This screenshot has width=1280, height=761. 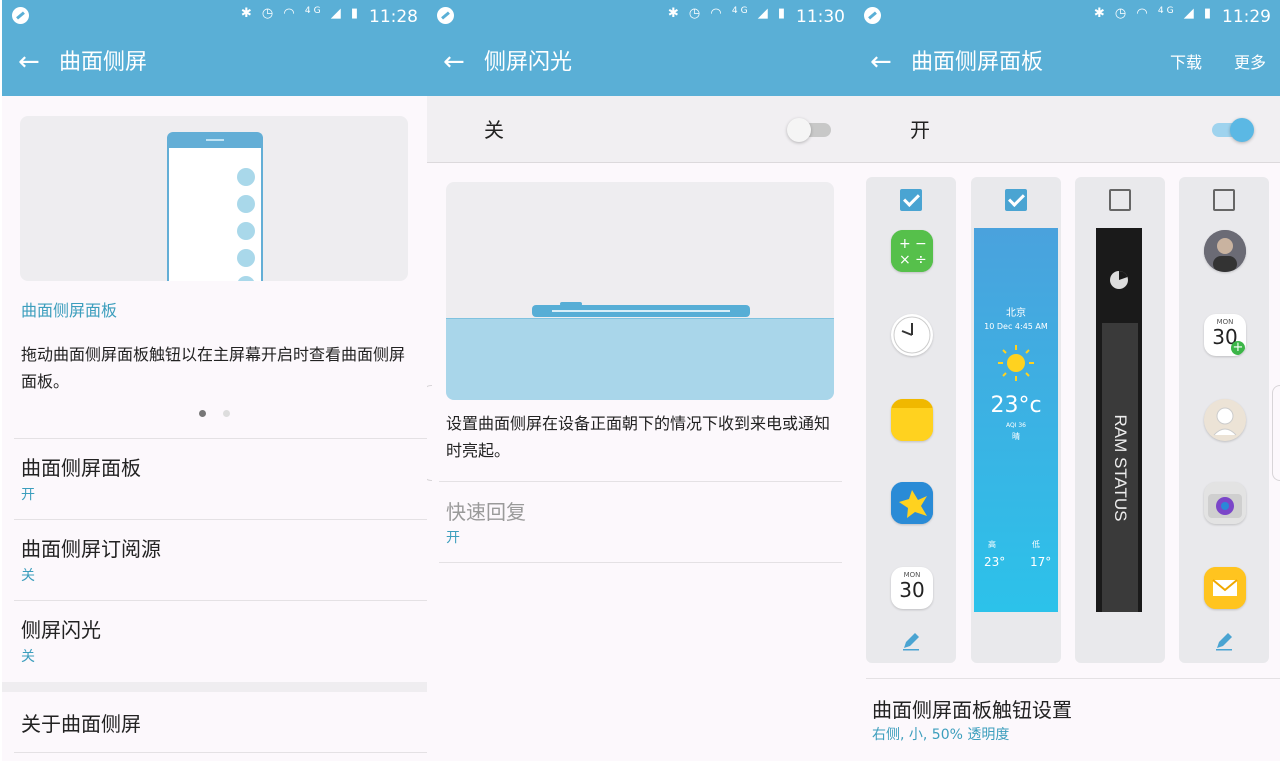 What do you see at coordinates (920, 130) in the screenshot?
I see `switch-label: 开` at bounding box center [920, 130].